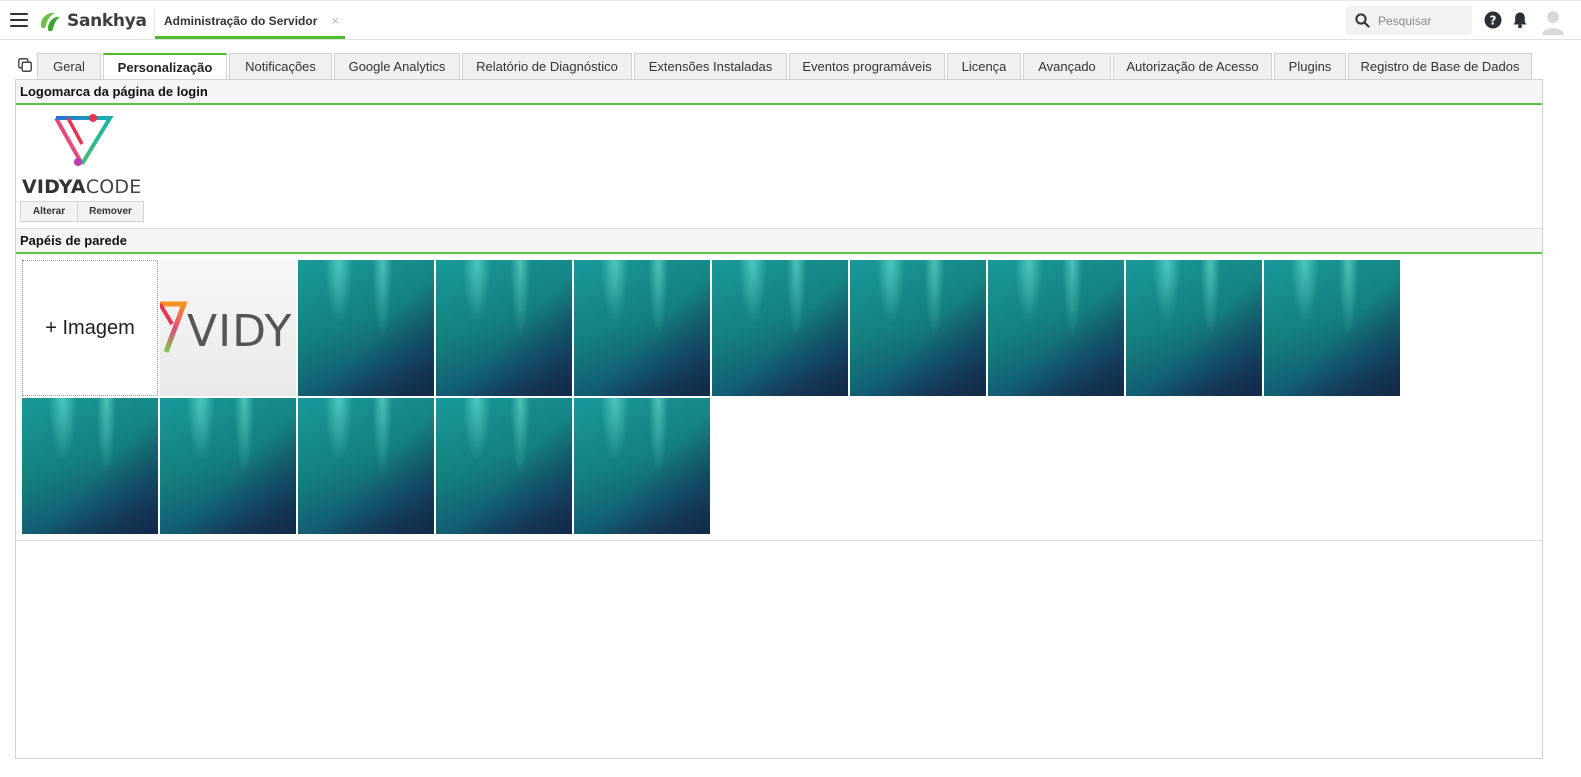 The height and width of the screenshot is (777, 1581). I want to click on search-icon, so click(1362, 20).